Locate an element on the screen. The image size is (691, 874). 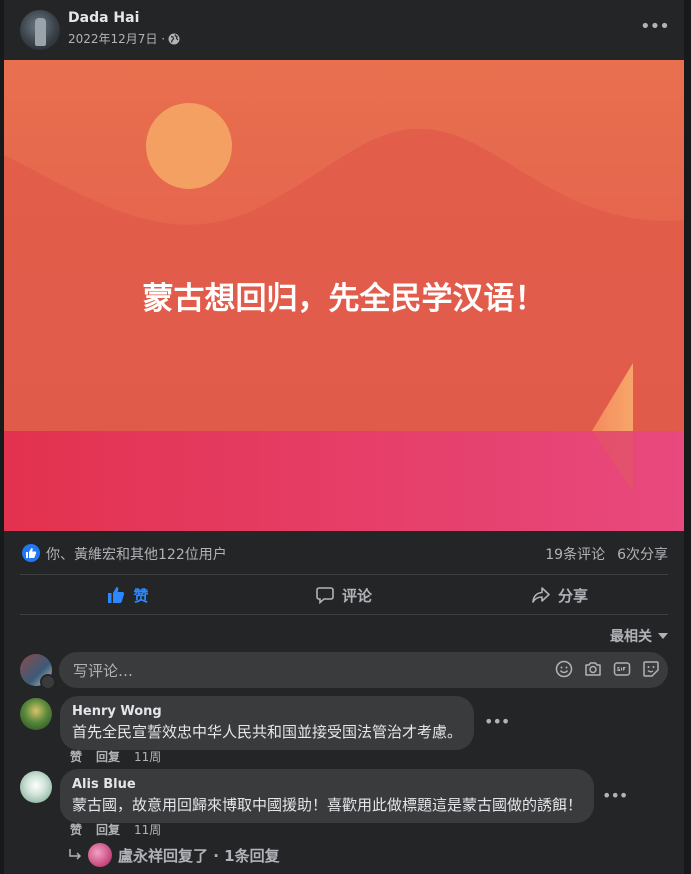
emoji-icon is located at coordinates (564, 669).